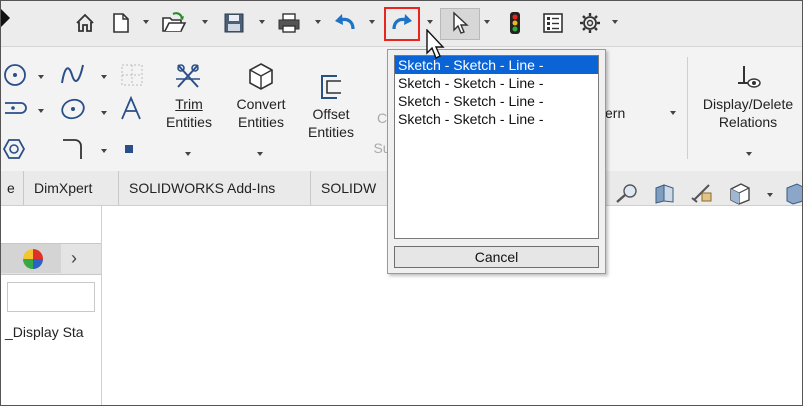 The image size is (803, 406). Describe the element at coordinates (331, 123) in the screenshot. I see `offset-entities-label: Offset Entities` at that location.